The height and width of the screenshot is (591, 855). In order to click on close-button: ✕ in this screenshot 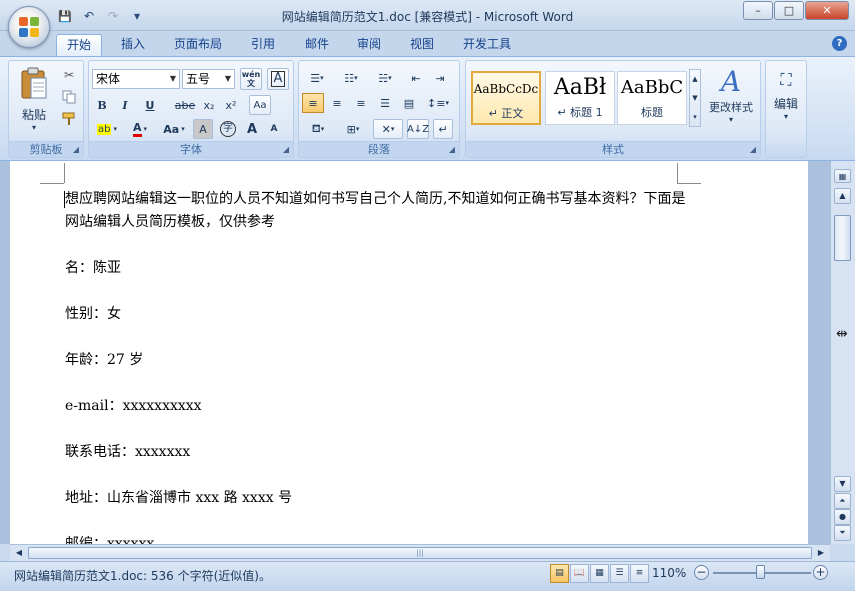, I will do `click(827, 10)`.